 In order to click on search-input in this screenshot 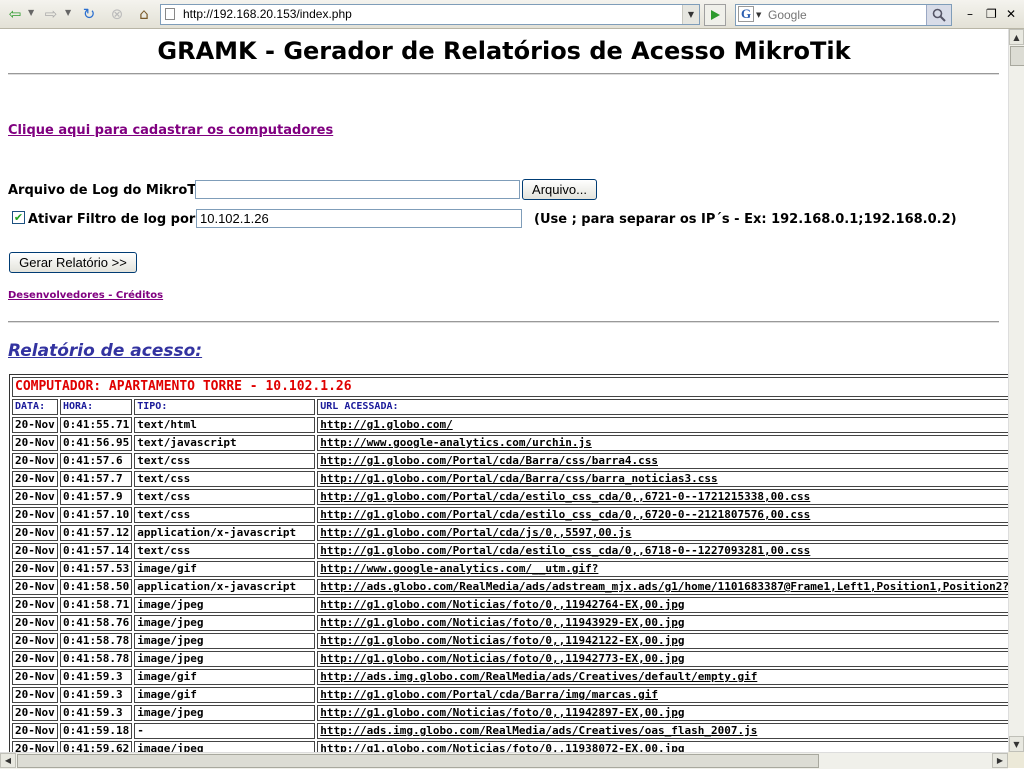, I will do `click(843, 14)`.